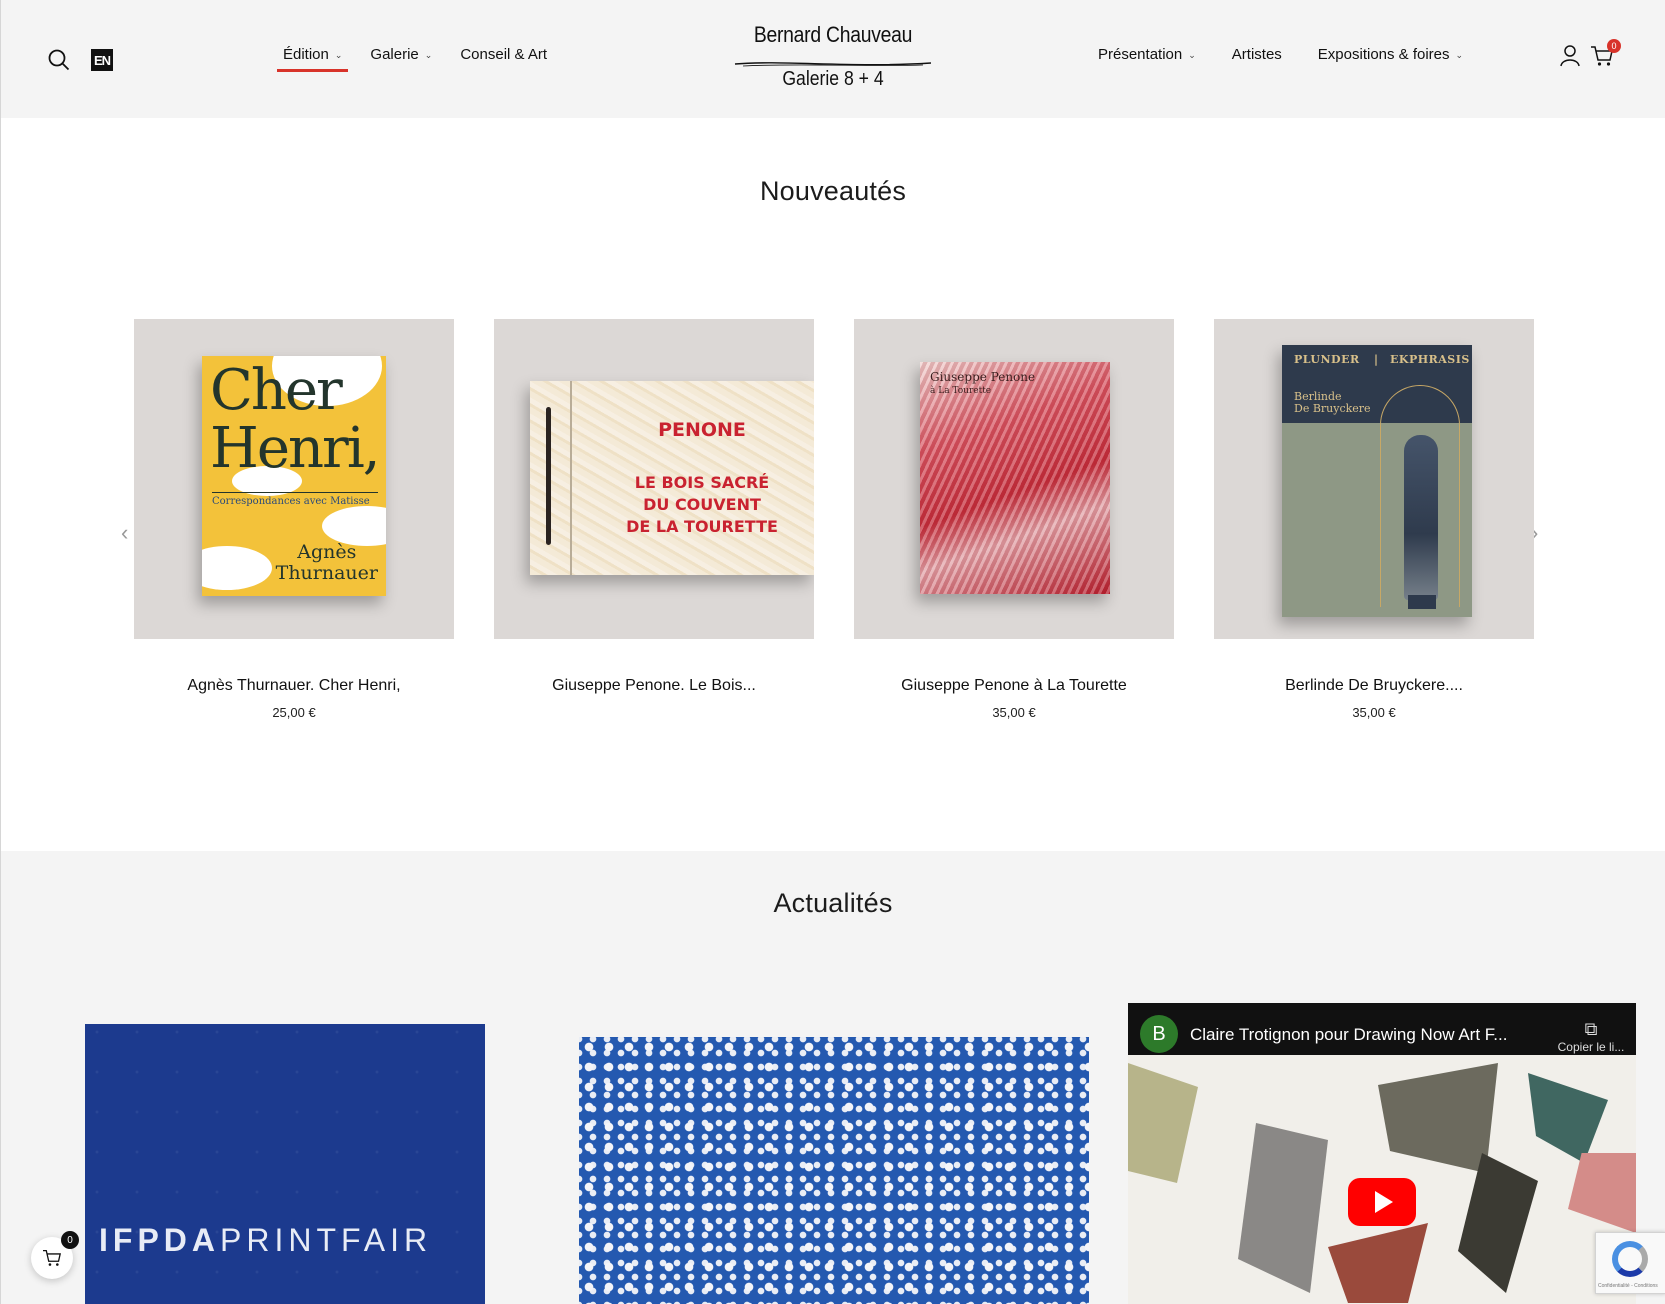 This screenshot has width=1665, height=1304. I want to click on user-icon, so click(1570, 56).